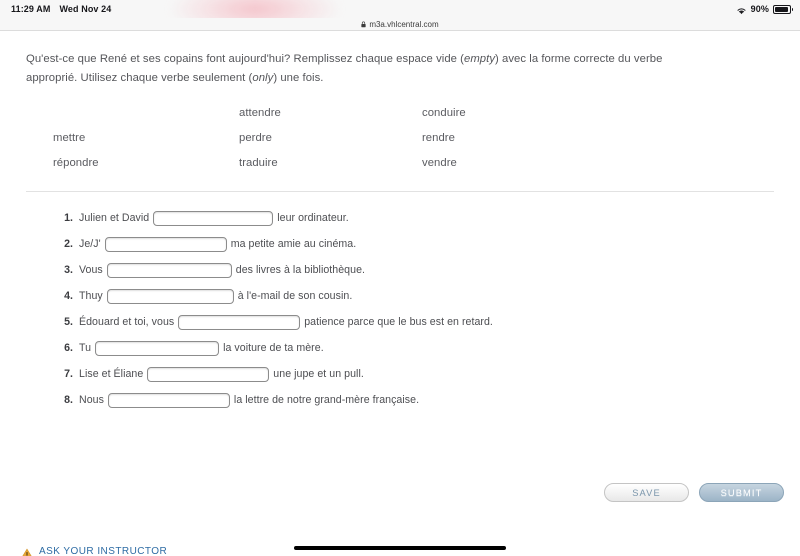 The height and width of the screenshot is (556, 800). I want to click on exercise-row: 3. Vous des livres à la bibliothèque., so click(414, 270).